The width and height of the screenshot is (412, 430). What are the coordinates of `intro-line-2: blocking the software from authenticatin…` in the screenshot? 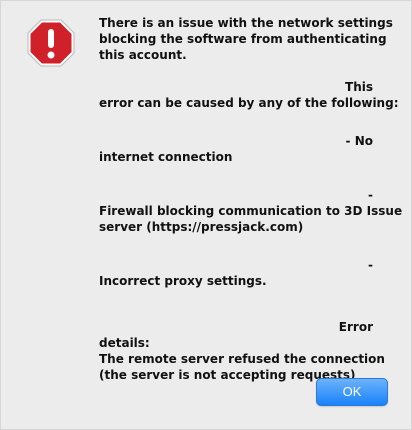 It's located at (243, 39).